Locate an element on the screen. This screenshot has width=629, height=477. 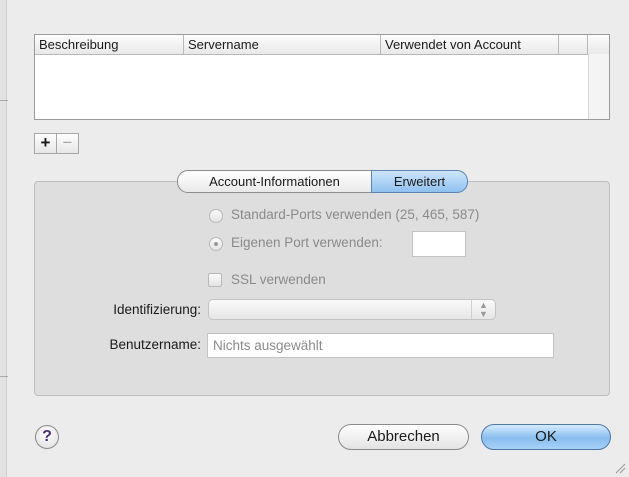
ok-button: OK is located at coordinates (546, 437).